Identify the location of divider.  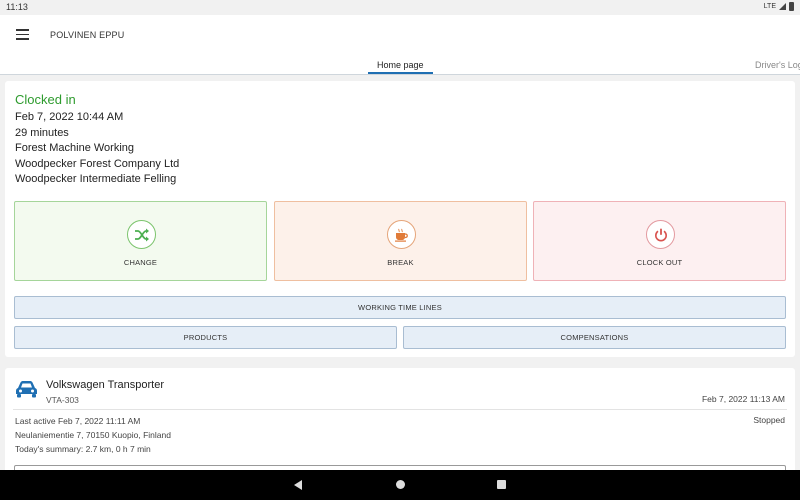
(400, 409).